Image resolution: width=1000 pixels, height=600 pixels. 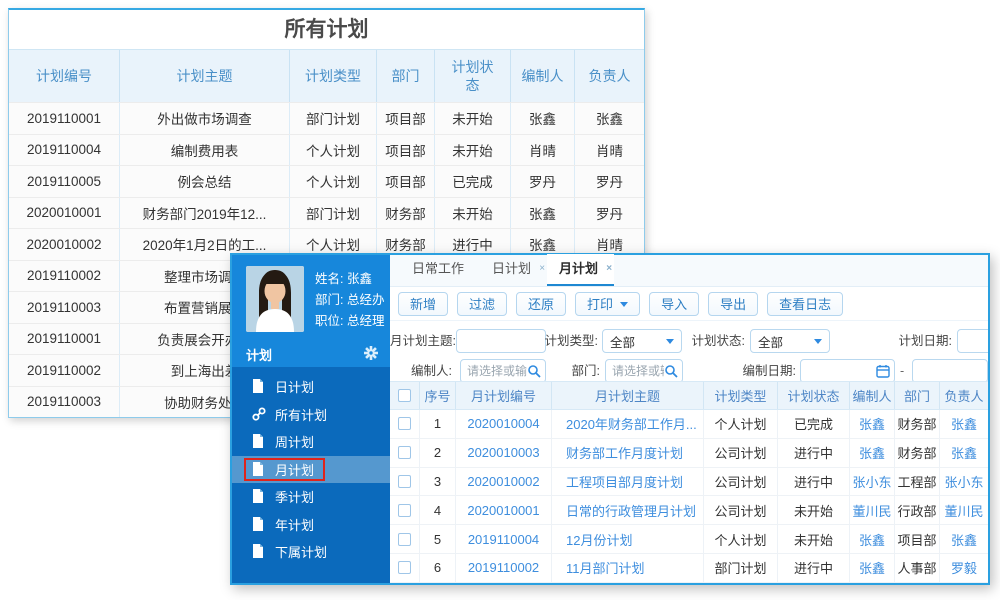 I want to click on dept-filter-search, so click(x=644, y=370).